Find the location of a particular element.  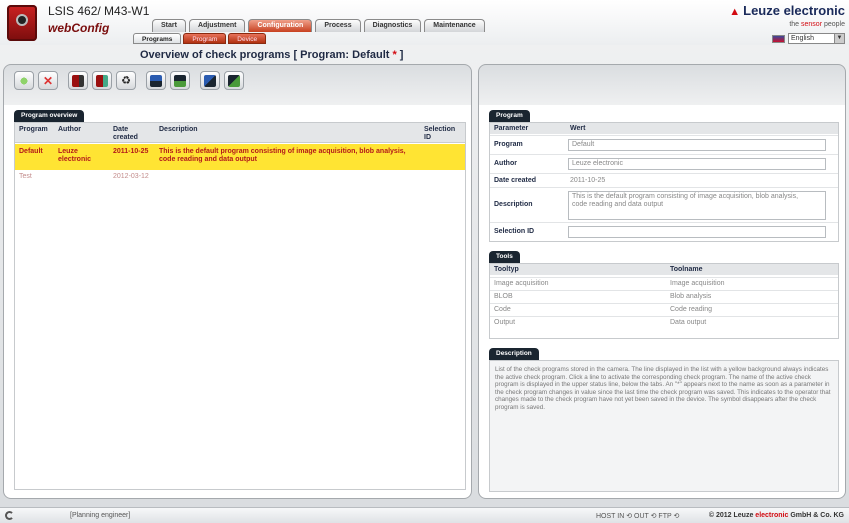

selection-id-row: Selection ID is located at coordinates (664, 231).